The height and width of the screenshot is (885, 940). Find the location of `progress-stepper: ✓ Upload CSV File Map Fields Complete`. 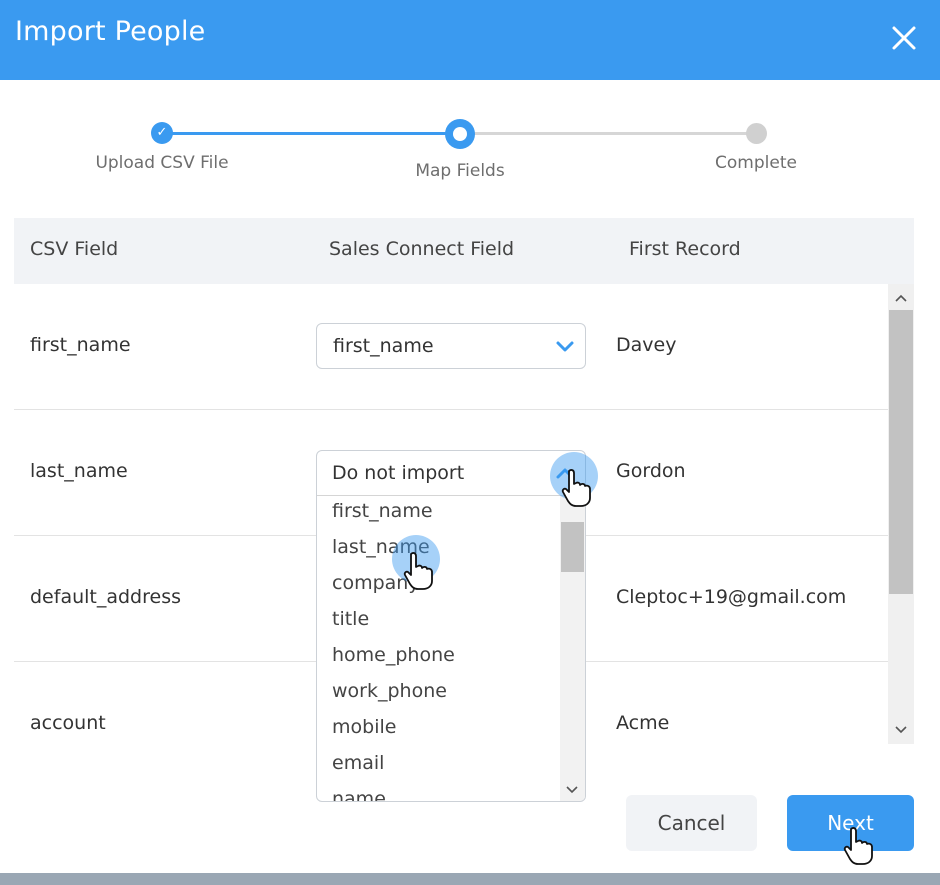

progress-stepper: ✓ Upload CSV File Map Fields Complete is located at coordinates (470, 150).